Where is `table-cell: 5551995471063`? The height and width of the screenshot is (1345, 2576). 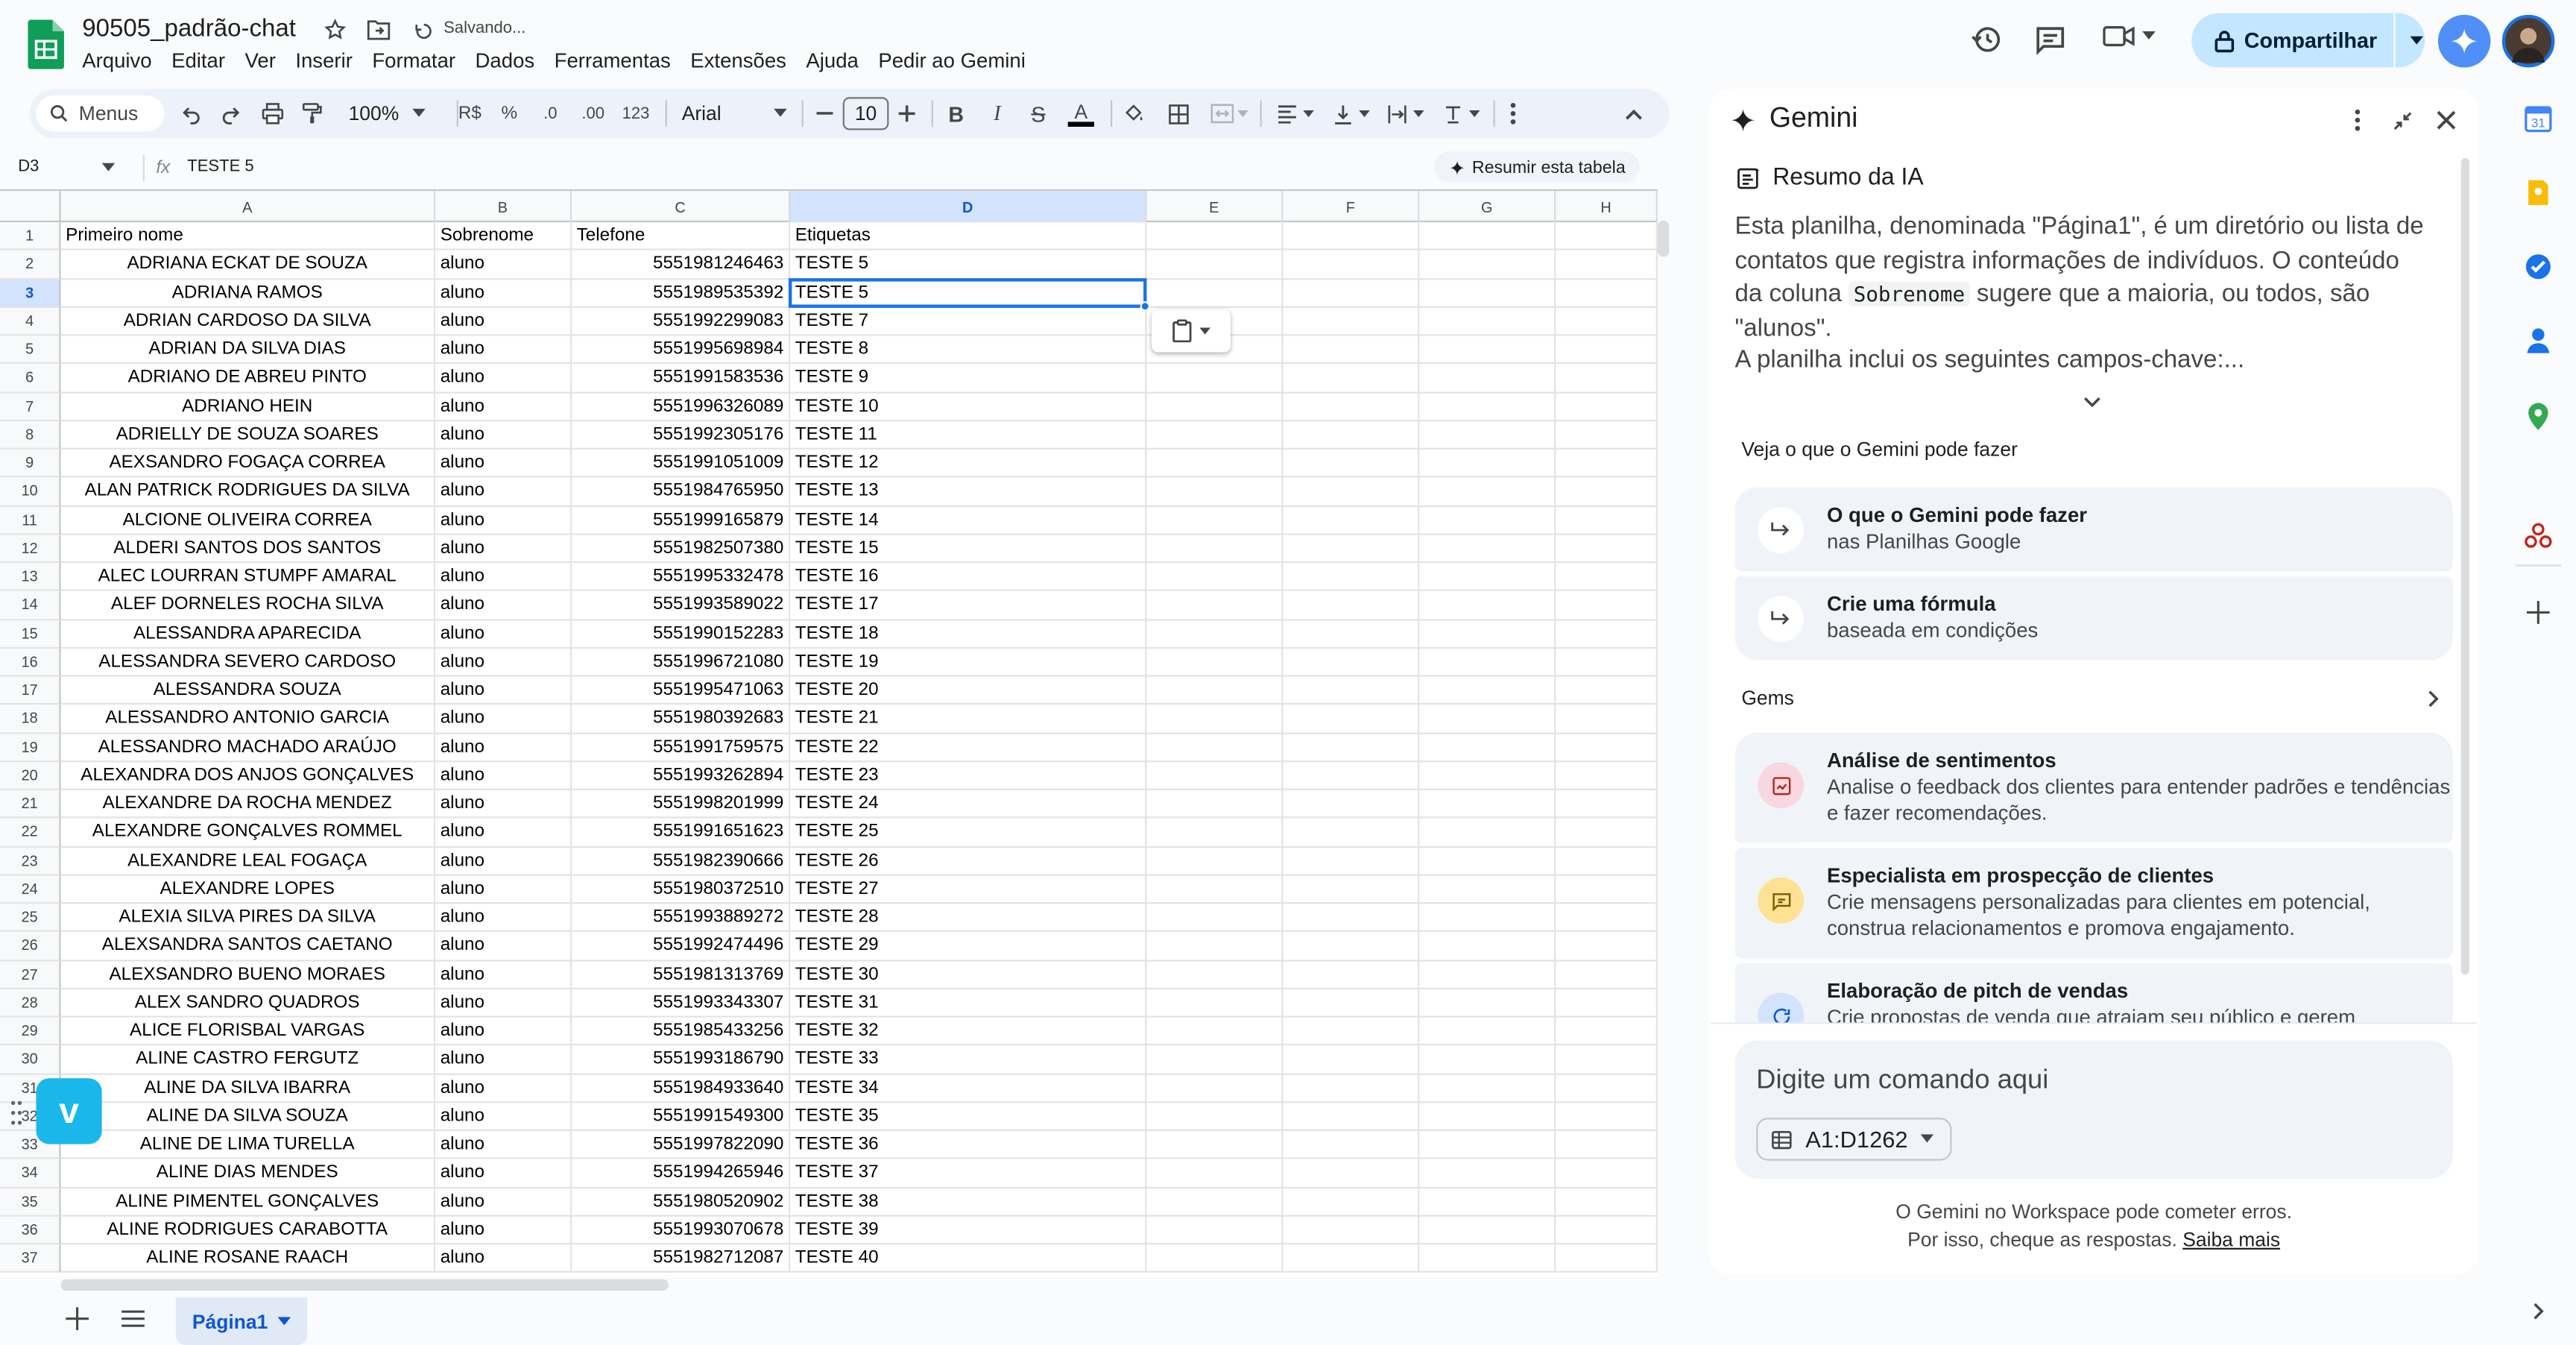 table-cell: 5551995471063 is located at coordinates (682, 690).